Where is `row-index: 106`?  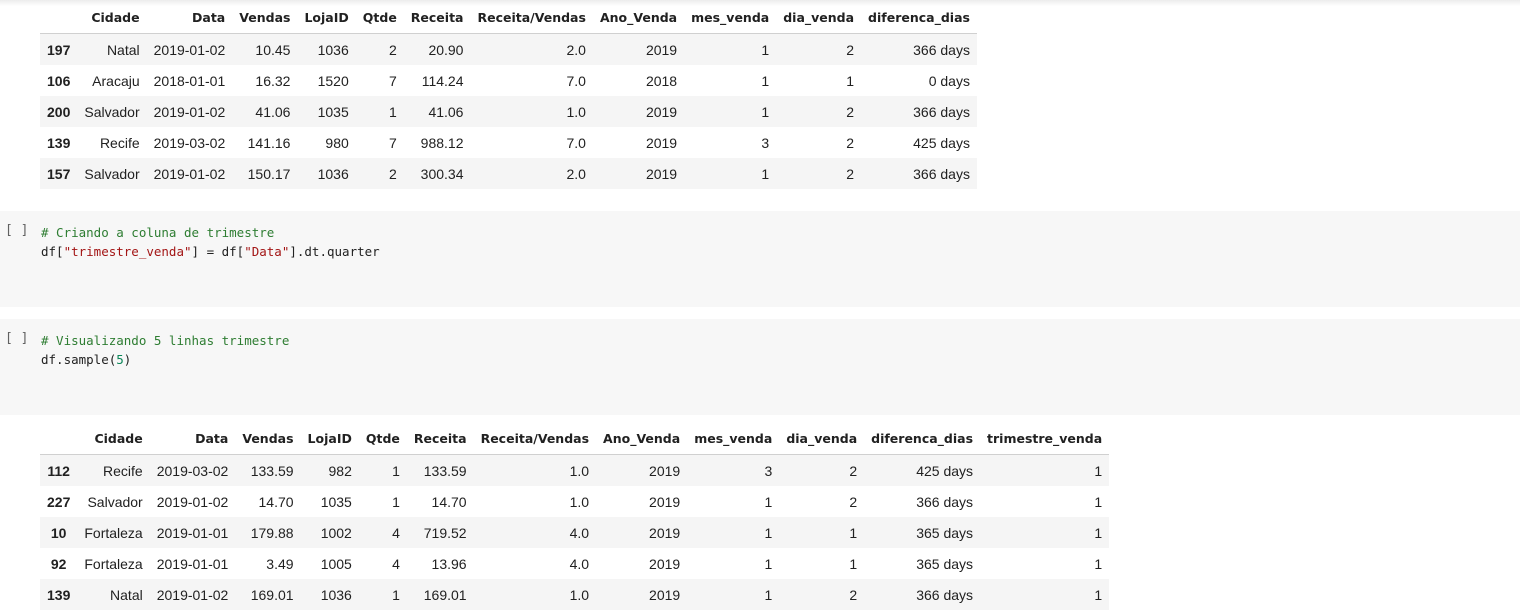 row-index: 106 is located at coordinates (59, 80).